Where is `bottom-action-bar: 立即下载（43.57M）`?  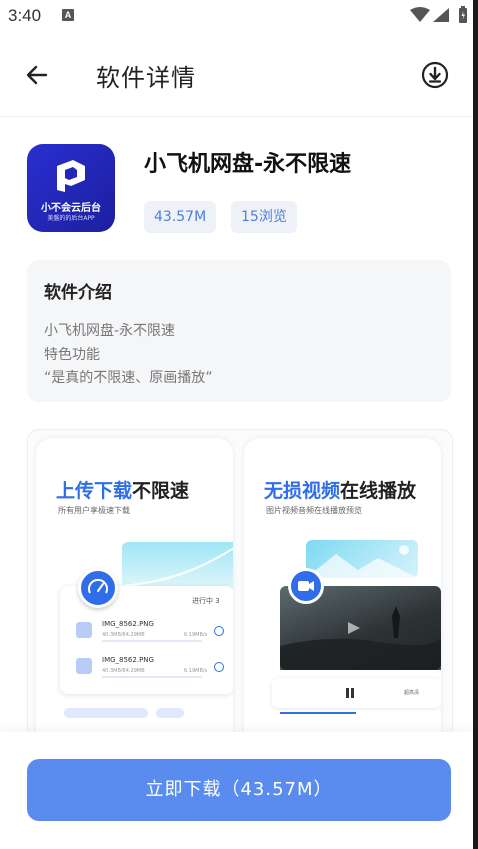 bottom-action-bar: 立即下载（43.57M） is located at coordinates (236, 790).